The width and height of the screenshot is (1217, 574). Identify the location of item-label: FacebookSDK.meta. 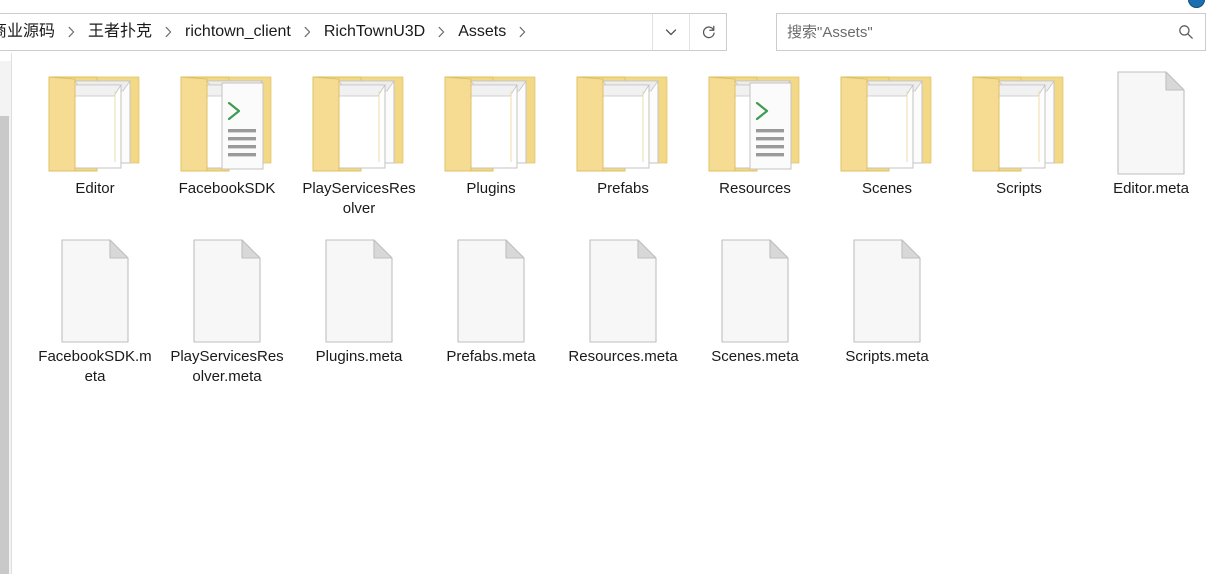
(95, 366).